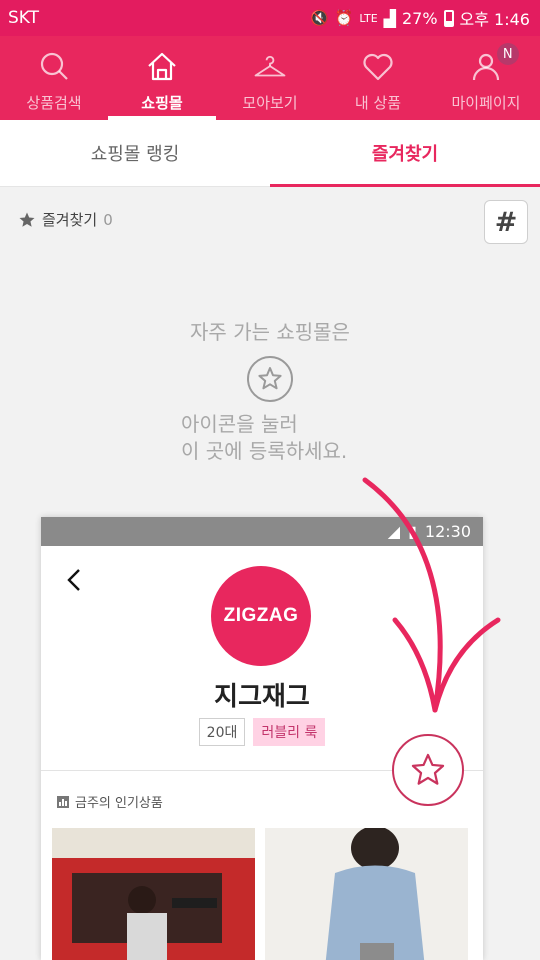 Image resolution: width=540 pixels, height=960 pixels. What do you see at coordinates (405, 153) in the screenshot?
I see `tab-favorites: 즐겨찾기` at bounding box center [405, 153].